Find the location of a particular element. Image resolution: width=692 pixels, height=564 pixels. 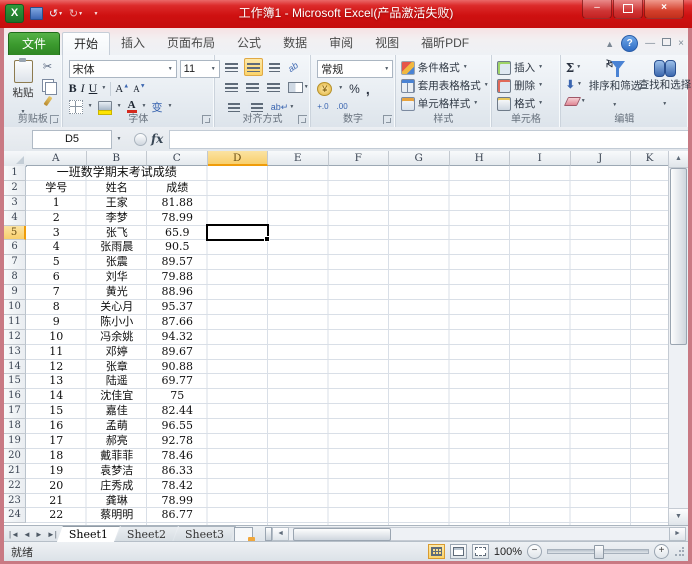

cell-A23: 21 is located at coordinates (56, 501).